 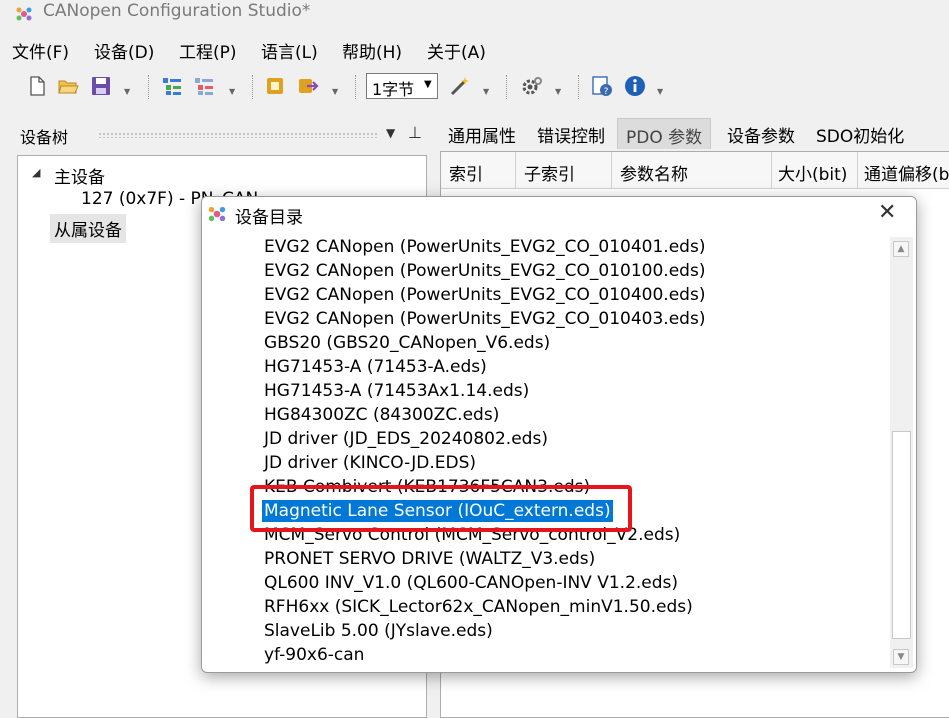 I want to click on close-icon: ✕, so click(x=887, y=212).